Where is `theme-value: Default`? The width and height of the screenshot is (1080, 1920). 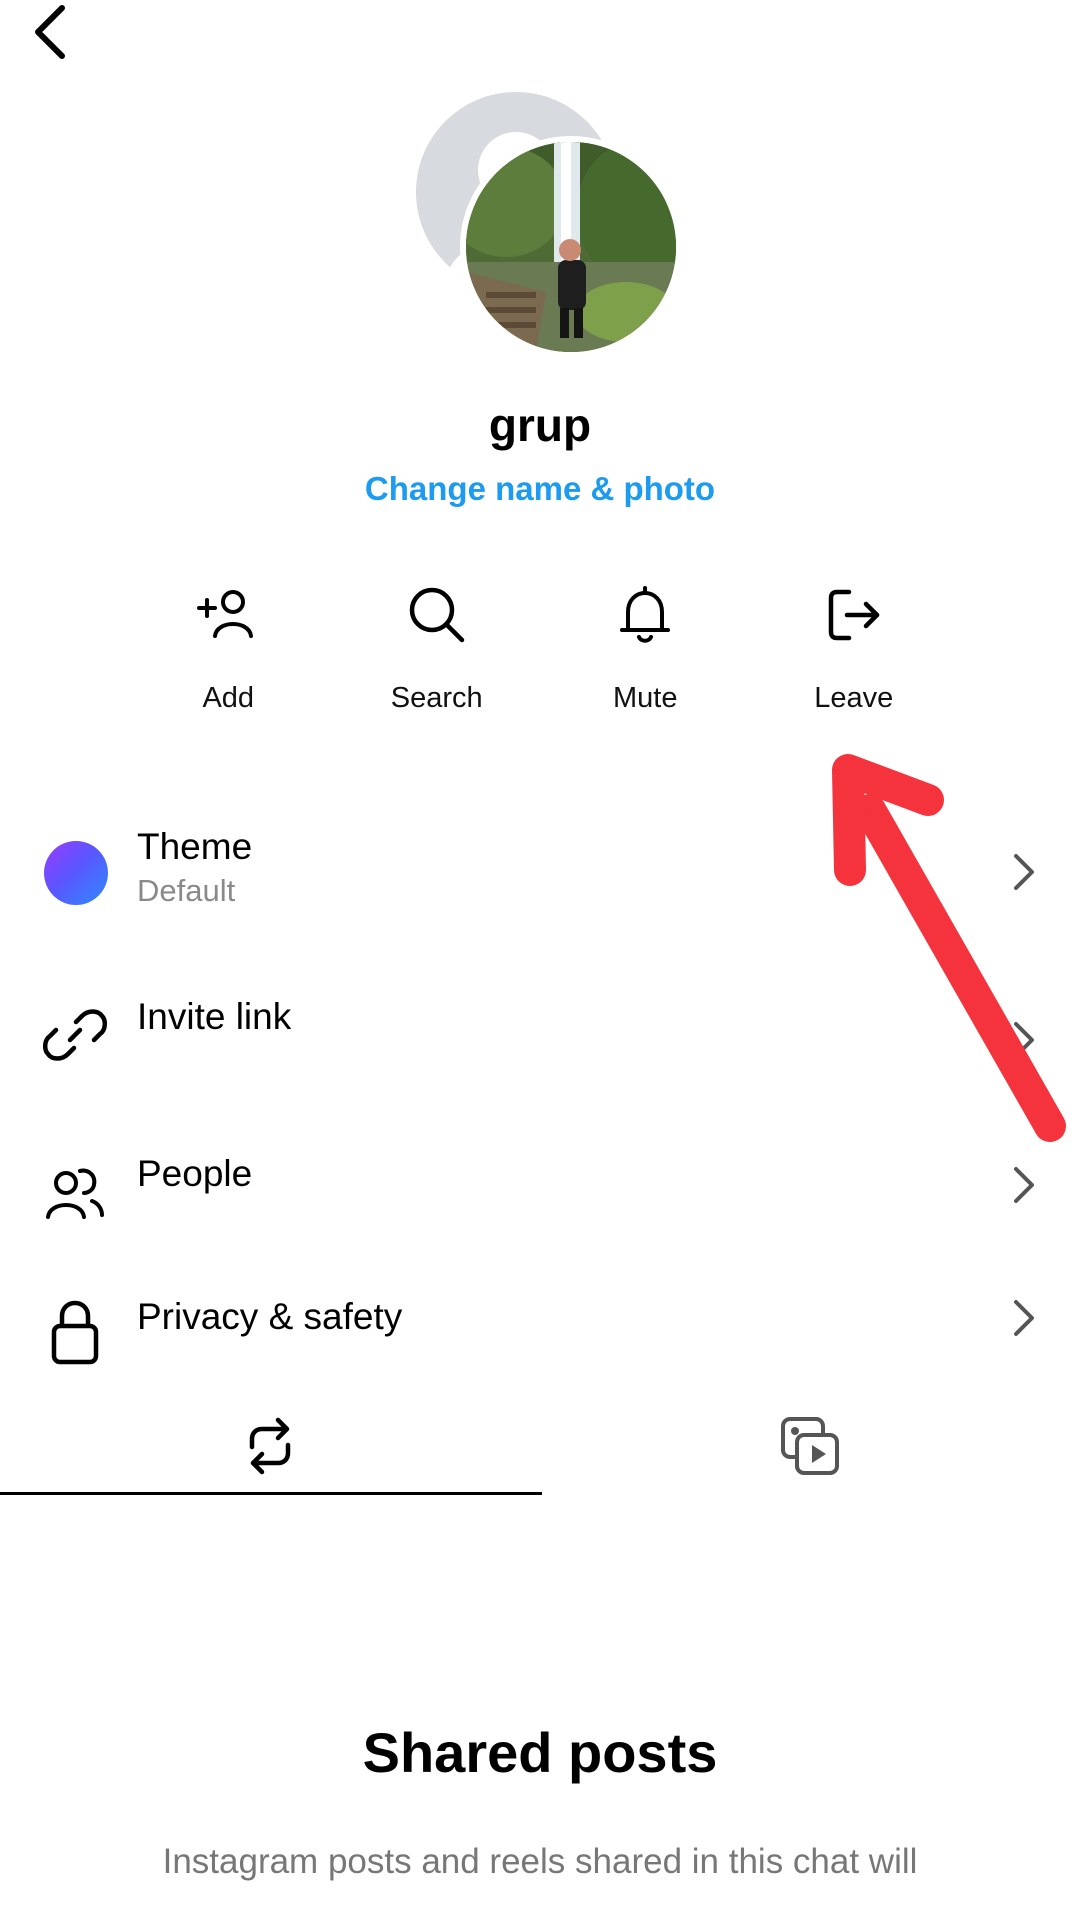
theme-value: Default is located at coordinates (186, 890).